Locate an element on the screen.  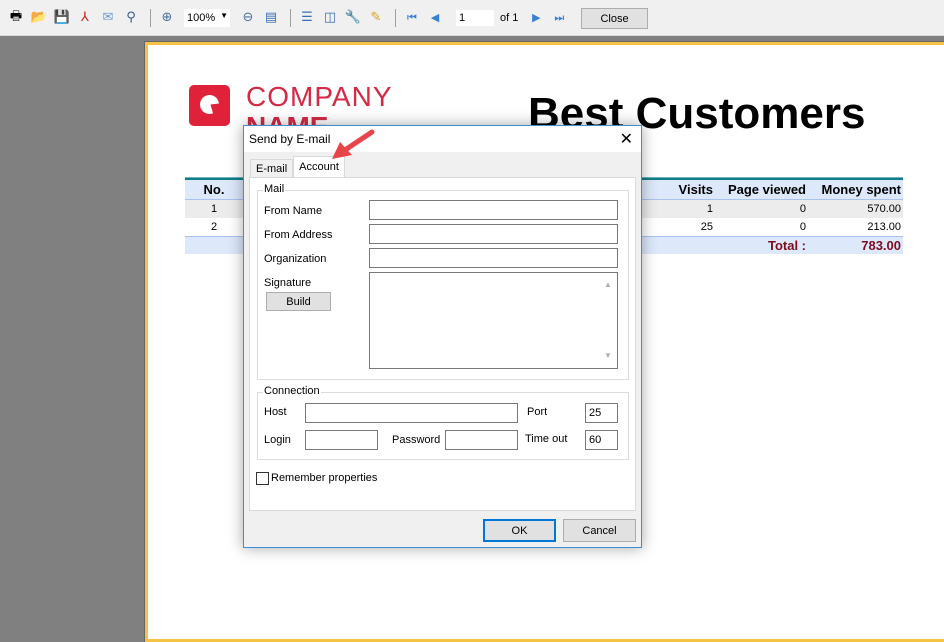
organization-label: Organization is located at coordinates (295, 259).